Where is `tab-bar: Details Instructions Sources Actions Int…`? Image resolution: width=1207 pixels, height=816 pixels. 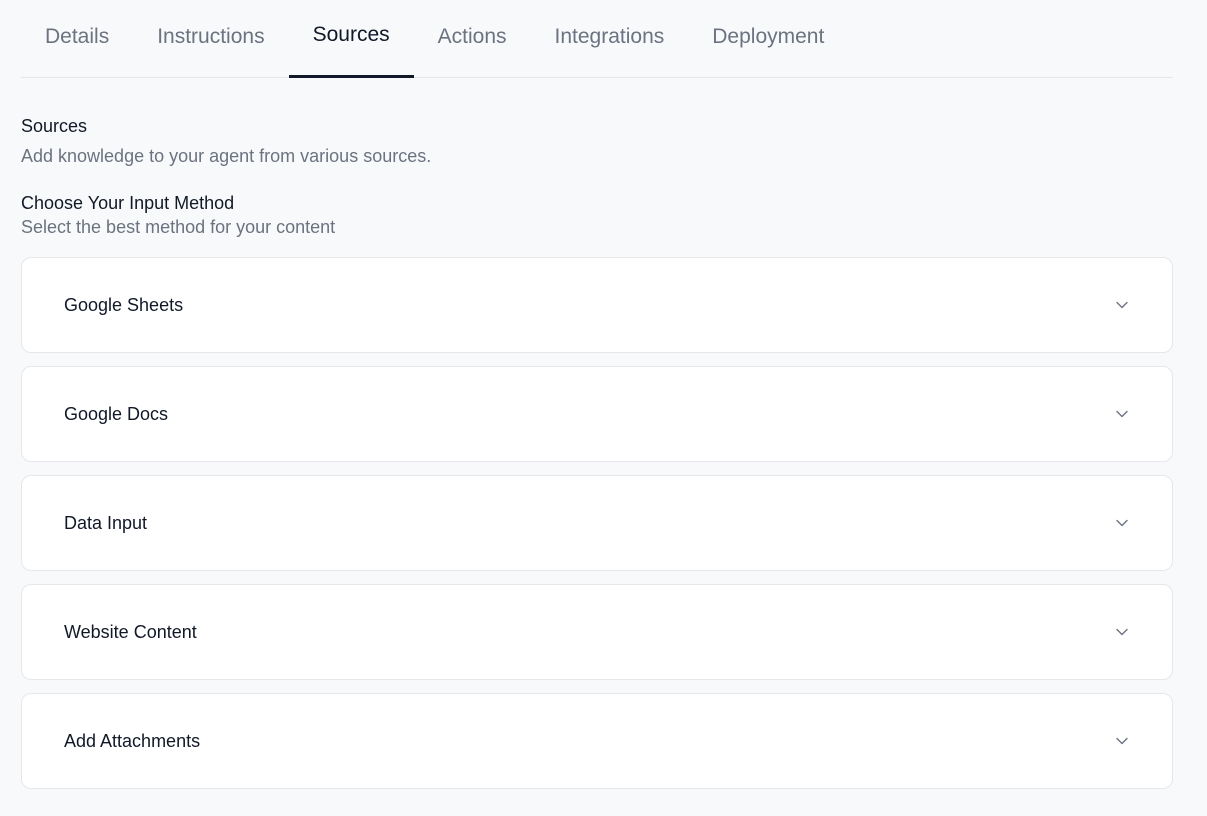 tab-bar: Details Instructions Sources Actions Int… is located at coordinates (597, 39).